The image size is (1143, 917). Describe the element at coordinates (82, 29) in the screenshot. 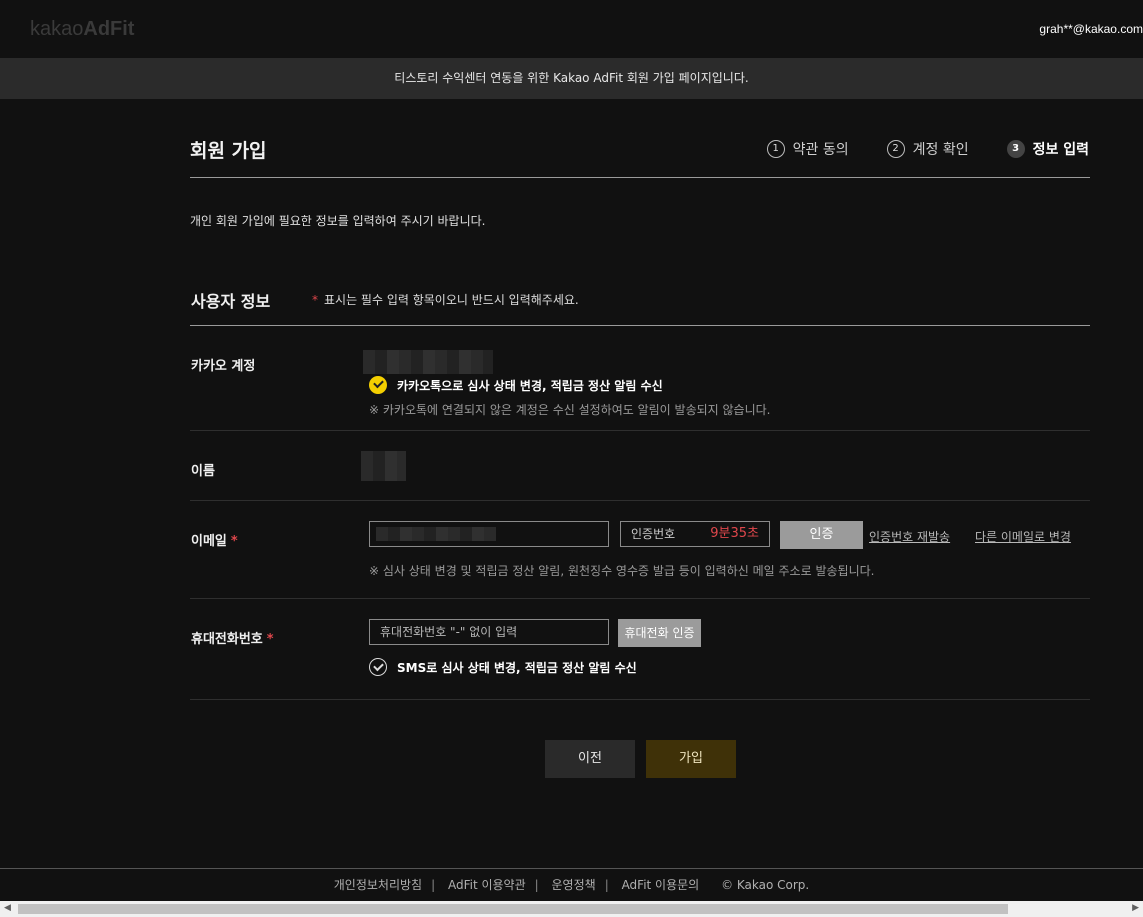

I see `kakao-adfit-logo: kakaoAdFit` at that location.